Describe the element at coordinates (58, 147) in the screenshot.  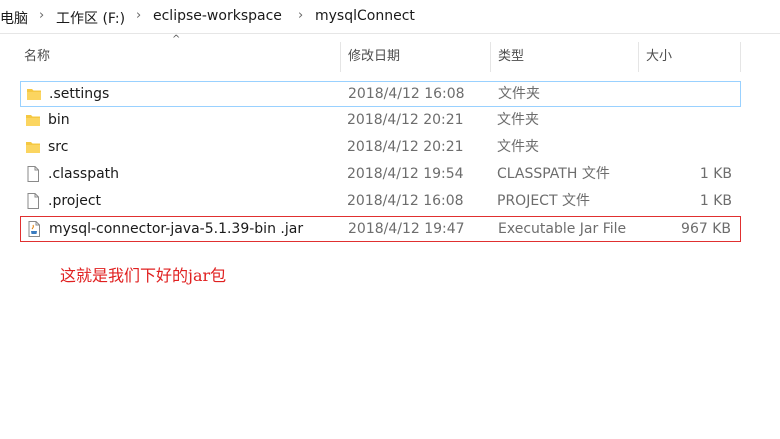
I see `file-name: src` at that location.